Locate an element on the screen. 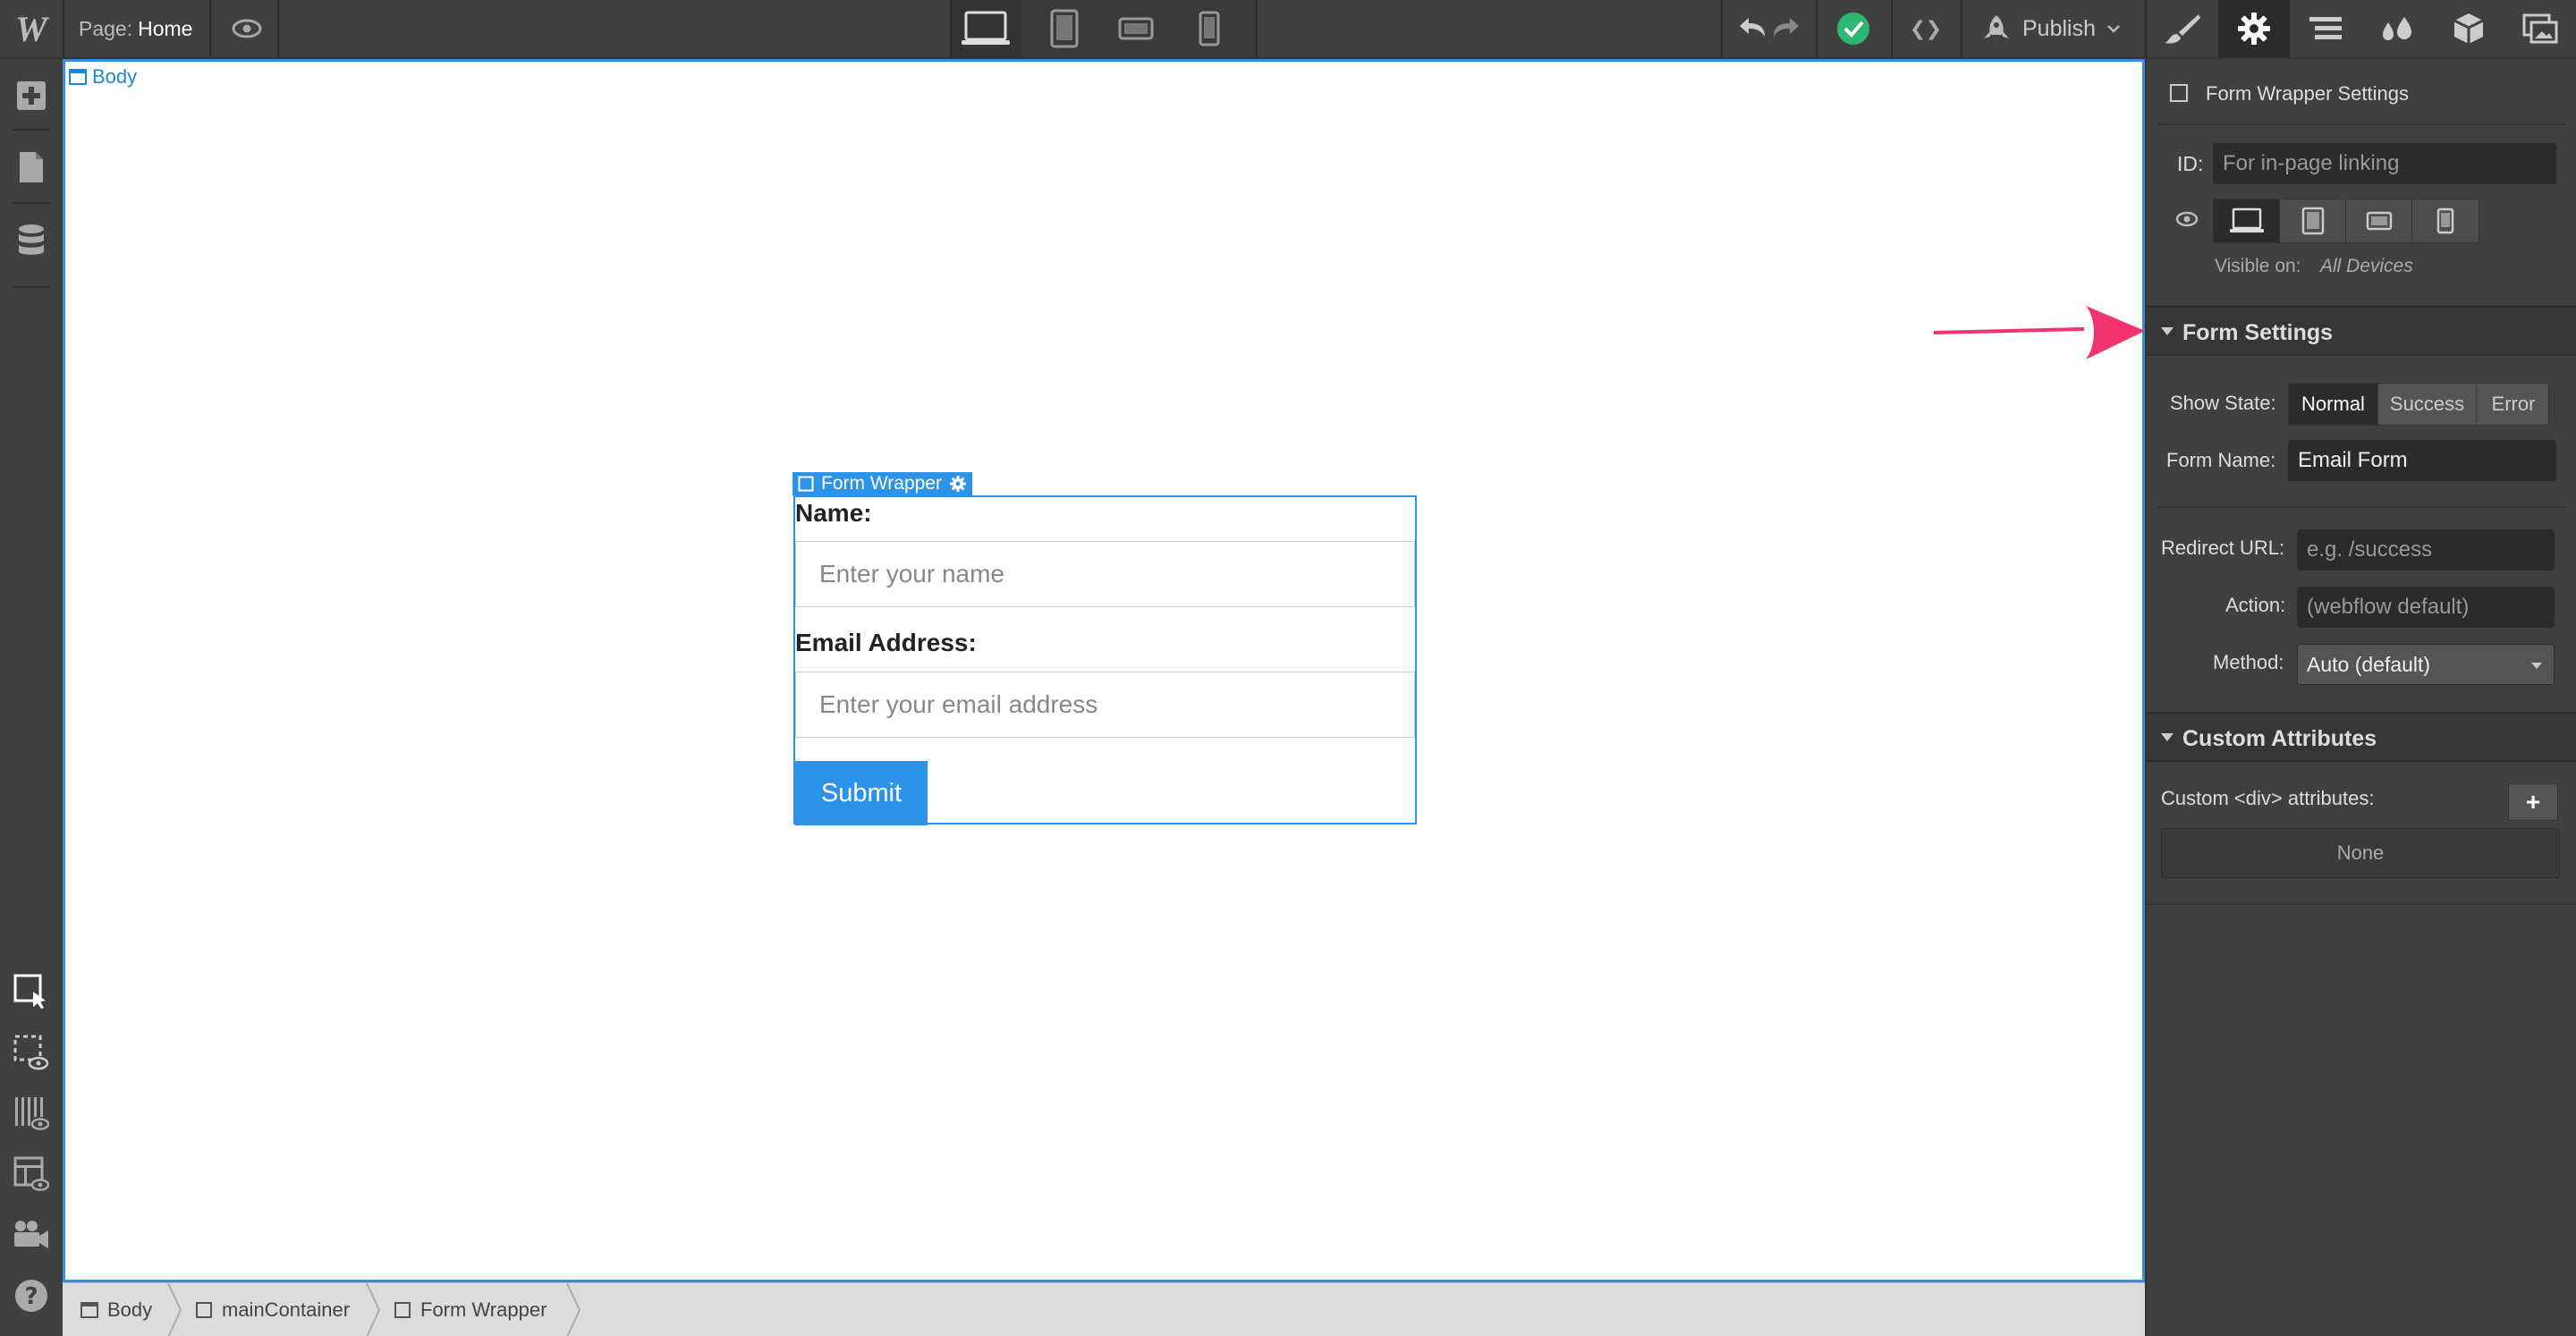 The width and height of the screenshot is (2576, 1336). custom-attributes-section-header: Custom Attributes is located at coordinates (2361, 737).